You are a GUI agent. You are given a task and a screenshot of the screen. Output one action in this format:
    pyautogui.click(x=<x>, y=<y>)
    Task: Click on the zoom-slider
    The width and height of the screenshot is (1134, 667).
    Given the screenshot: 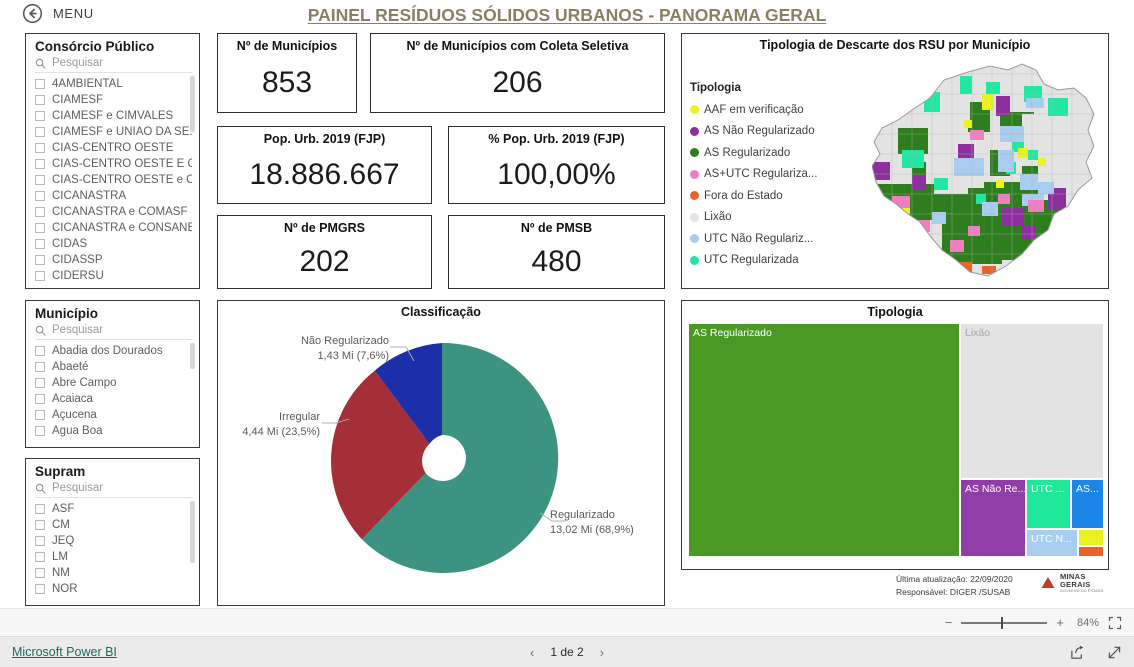 What is the action you would take?
    pyautogui.click(x=1004, y=622)
    